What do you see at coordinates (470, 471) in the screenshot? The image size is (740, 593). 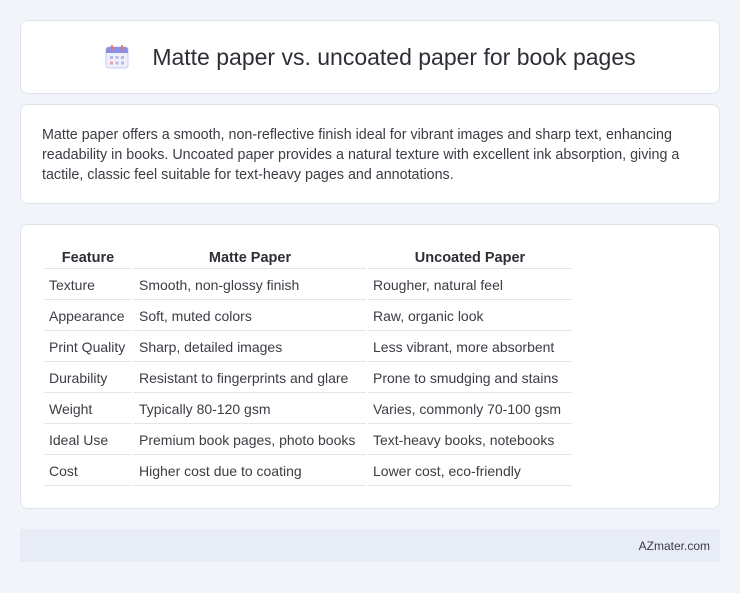 I see `table-cell: Lower cost, eco-friendly` at bounding box center [470, 471].